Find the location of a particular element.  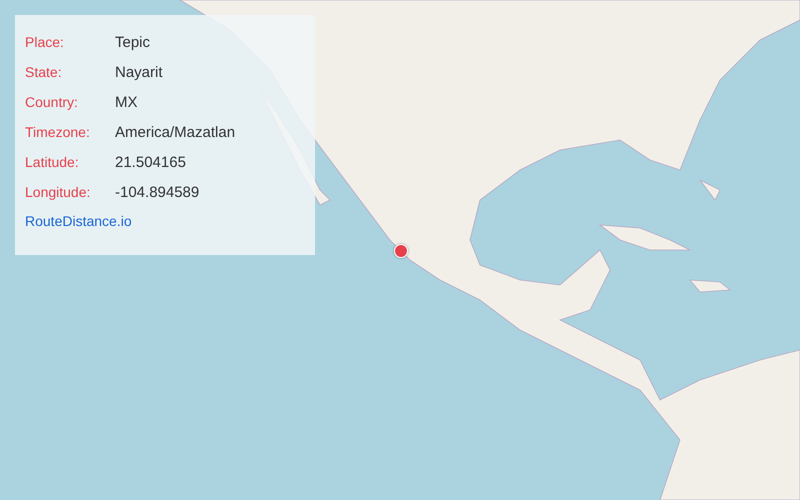

website-link: RouteDistance.io is located at coordinates (78, 221).